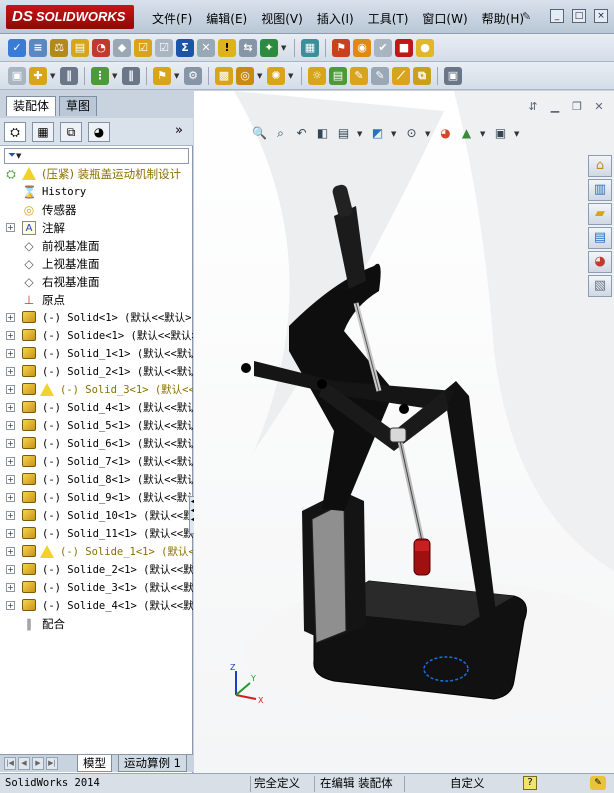 Image resolution: width=614 pixels, height=793 pixels. What do you see at coordinates (43, 132) in the screenshot?
I see `property-manager-icon: ▦` at bounding box center [43, 132].